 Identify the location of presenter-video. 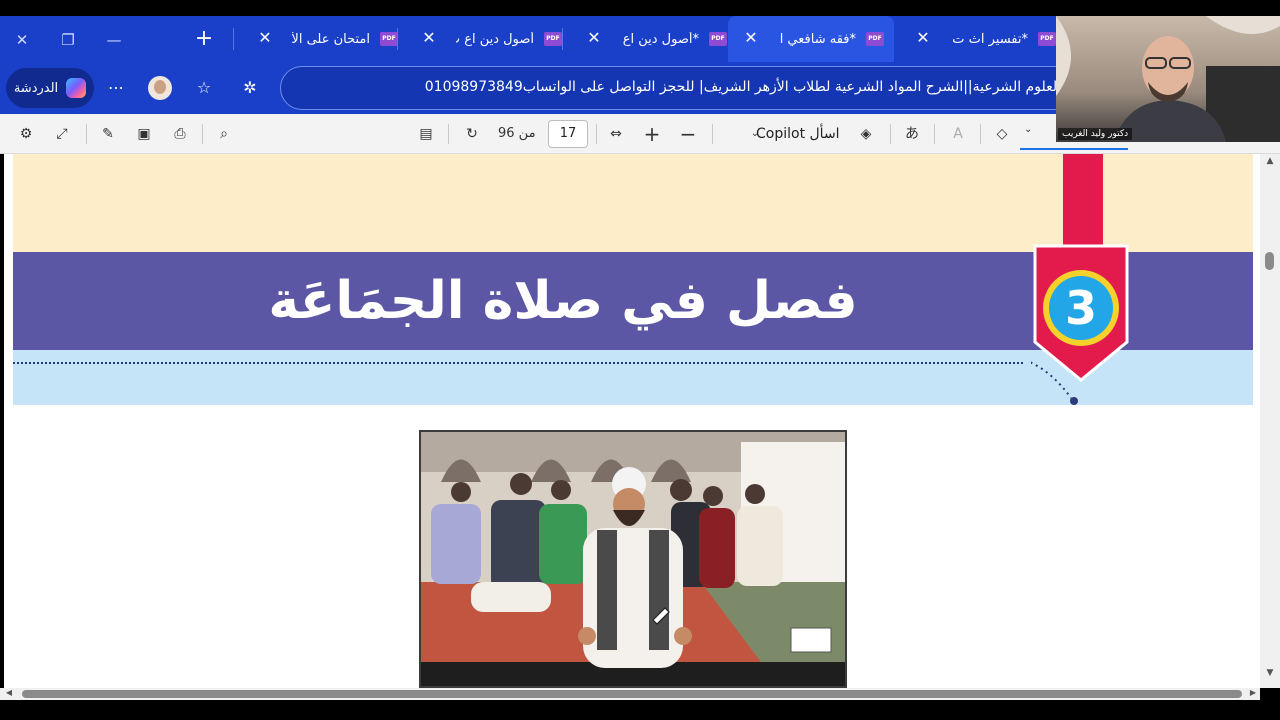
(1168, 79).